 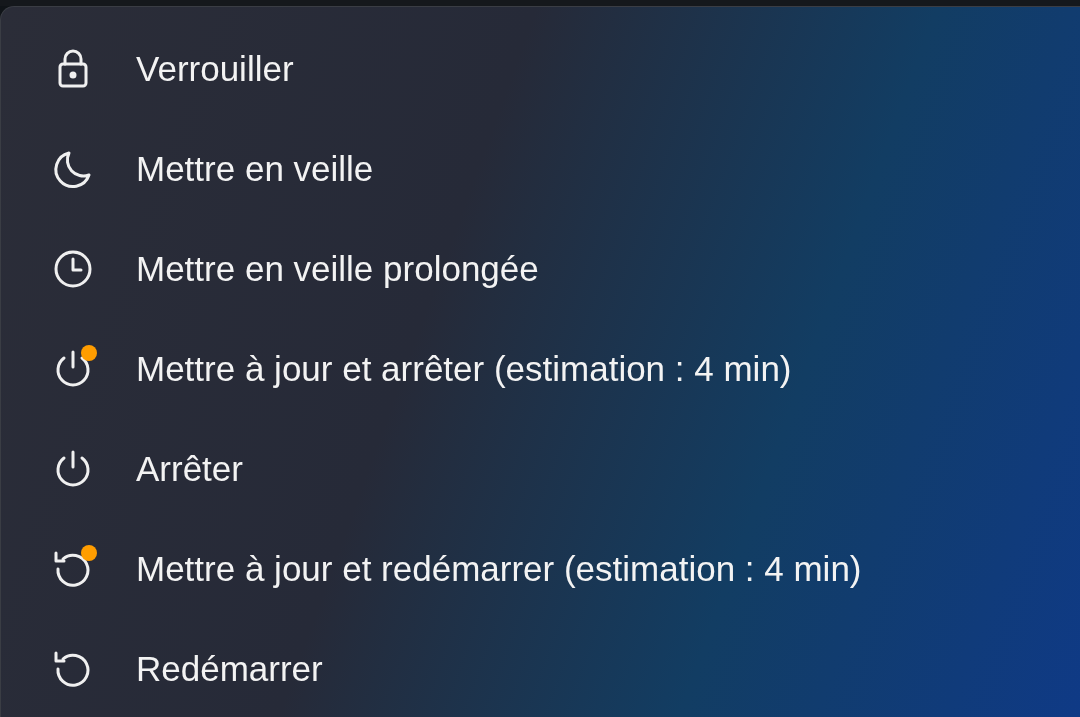 What do you see at coordinates (337, 269) in the screenshot?
I see `menu-item: Mettre en veille prolongée` at bounding box center [337, 269].